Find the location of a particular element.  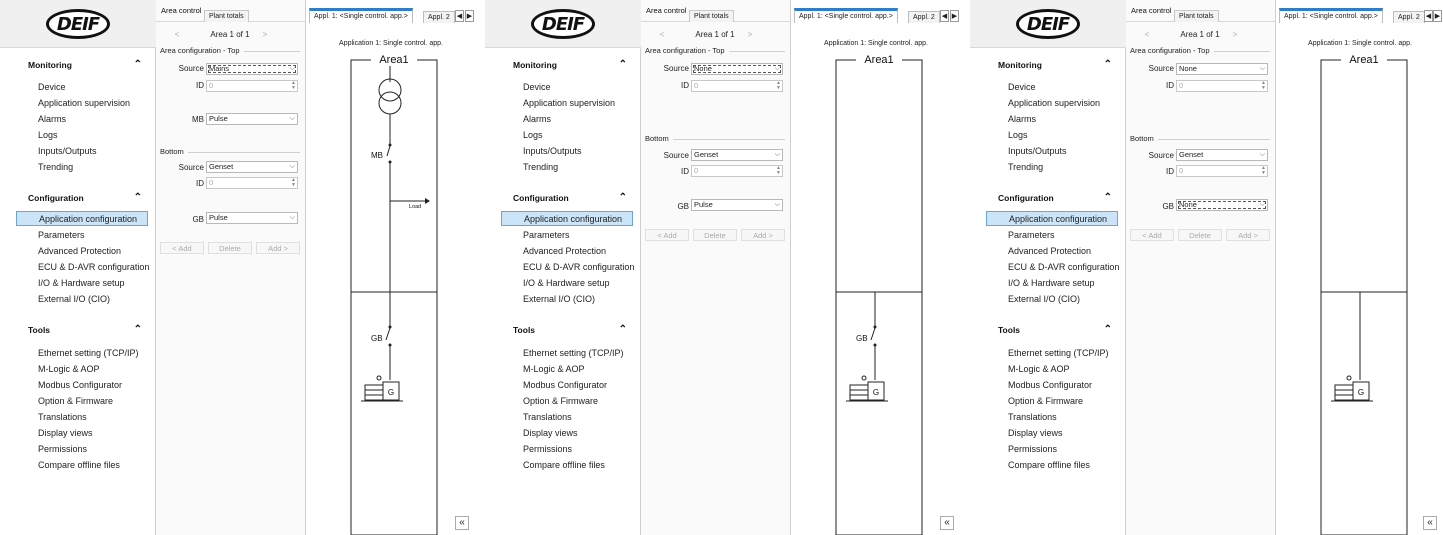

top-source-select: Mains ⌵ is located at coordinates (252, 69).